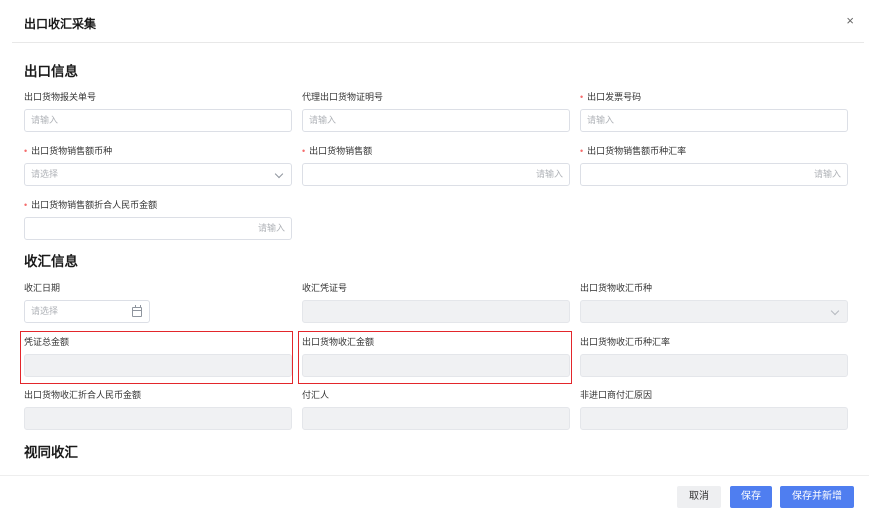 The width and height of the screenshot is (869, 518). I want to click on highlight-box-voucher-total, so click(156, 357).